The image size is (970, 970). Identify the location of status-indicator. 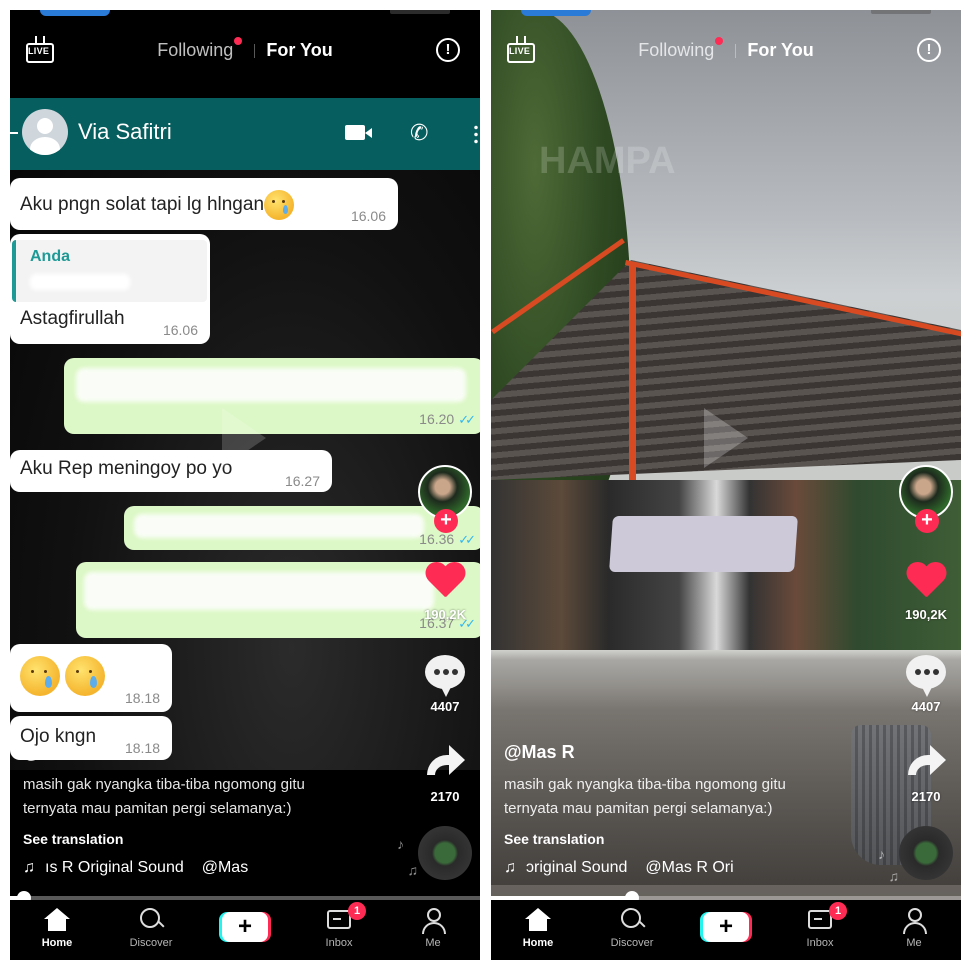
(556, 13).